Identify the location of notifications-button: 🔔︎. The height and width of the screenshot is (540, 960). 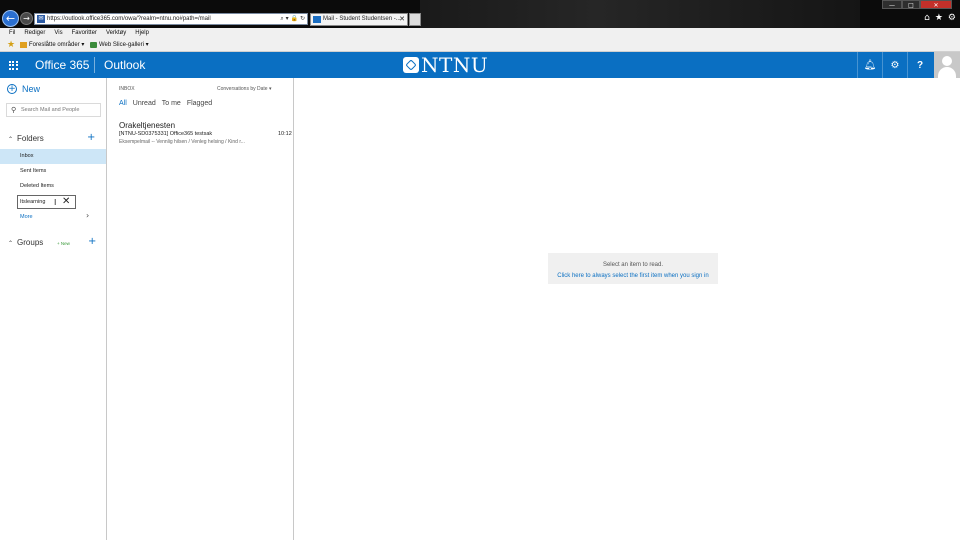
(869, 65).